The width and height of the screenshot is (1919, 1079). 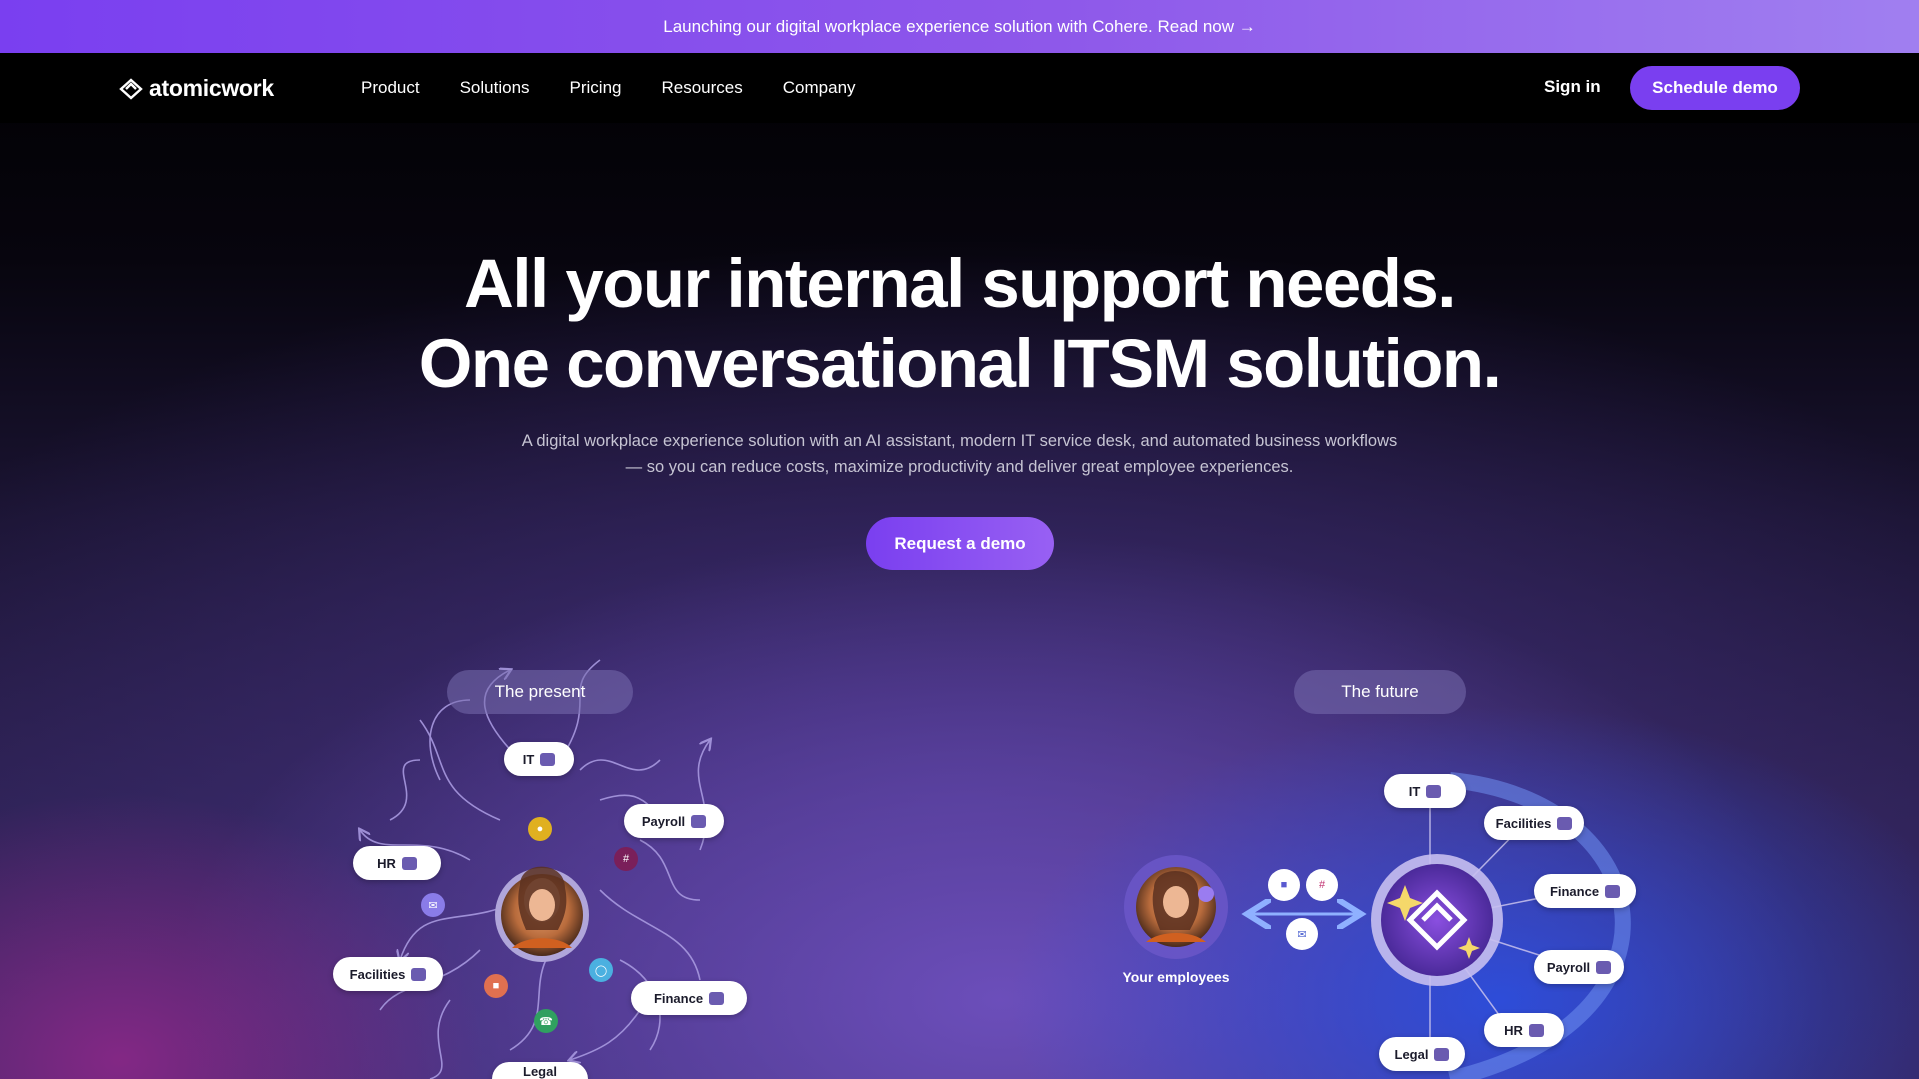 I want to click on present-tag-payroll-label: Payroll, so click(x=663, y=821).